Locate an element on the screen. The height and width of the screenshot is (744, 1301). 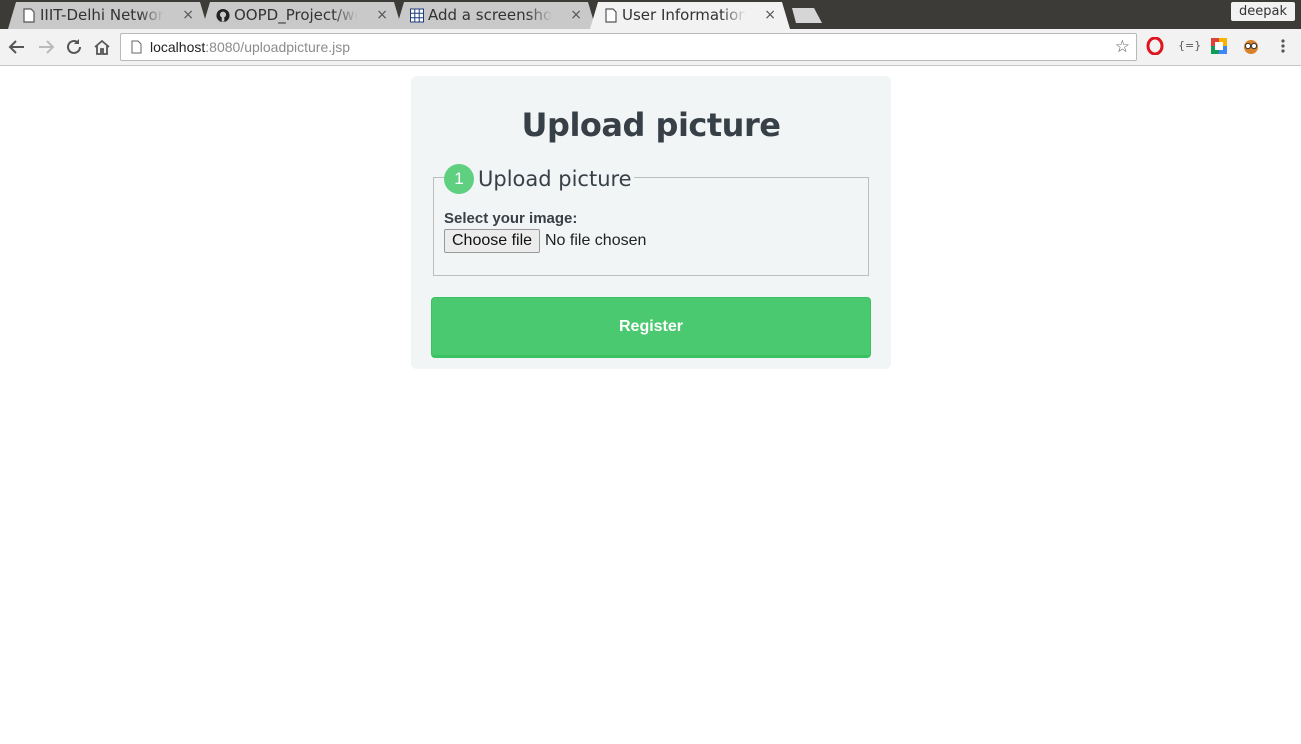
reload-icon is located at coordinates (74, 46).